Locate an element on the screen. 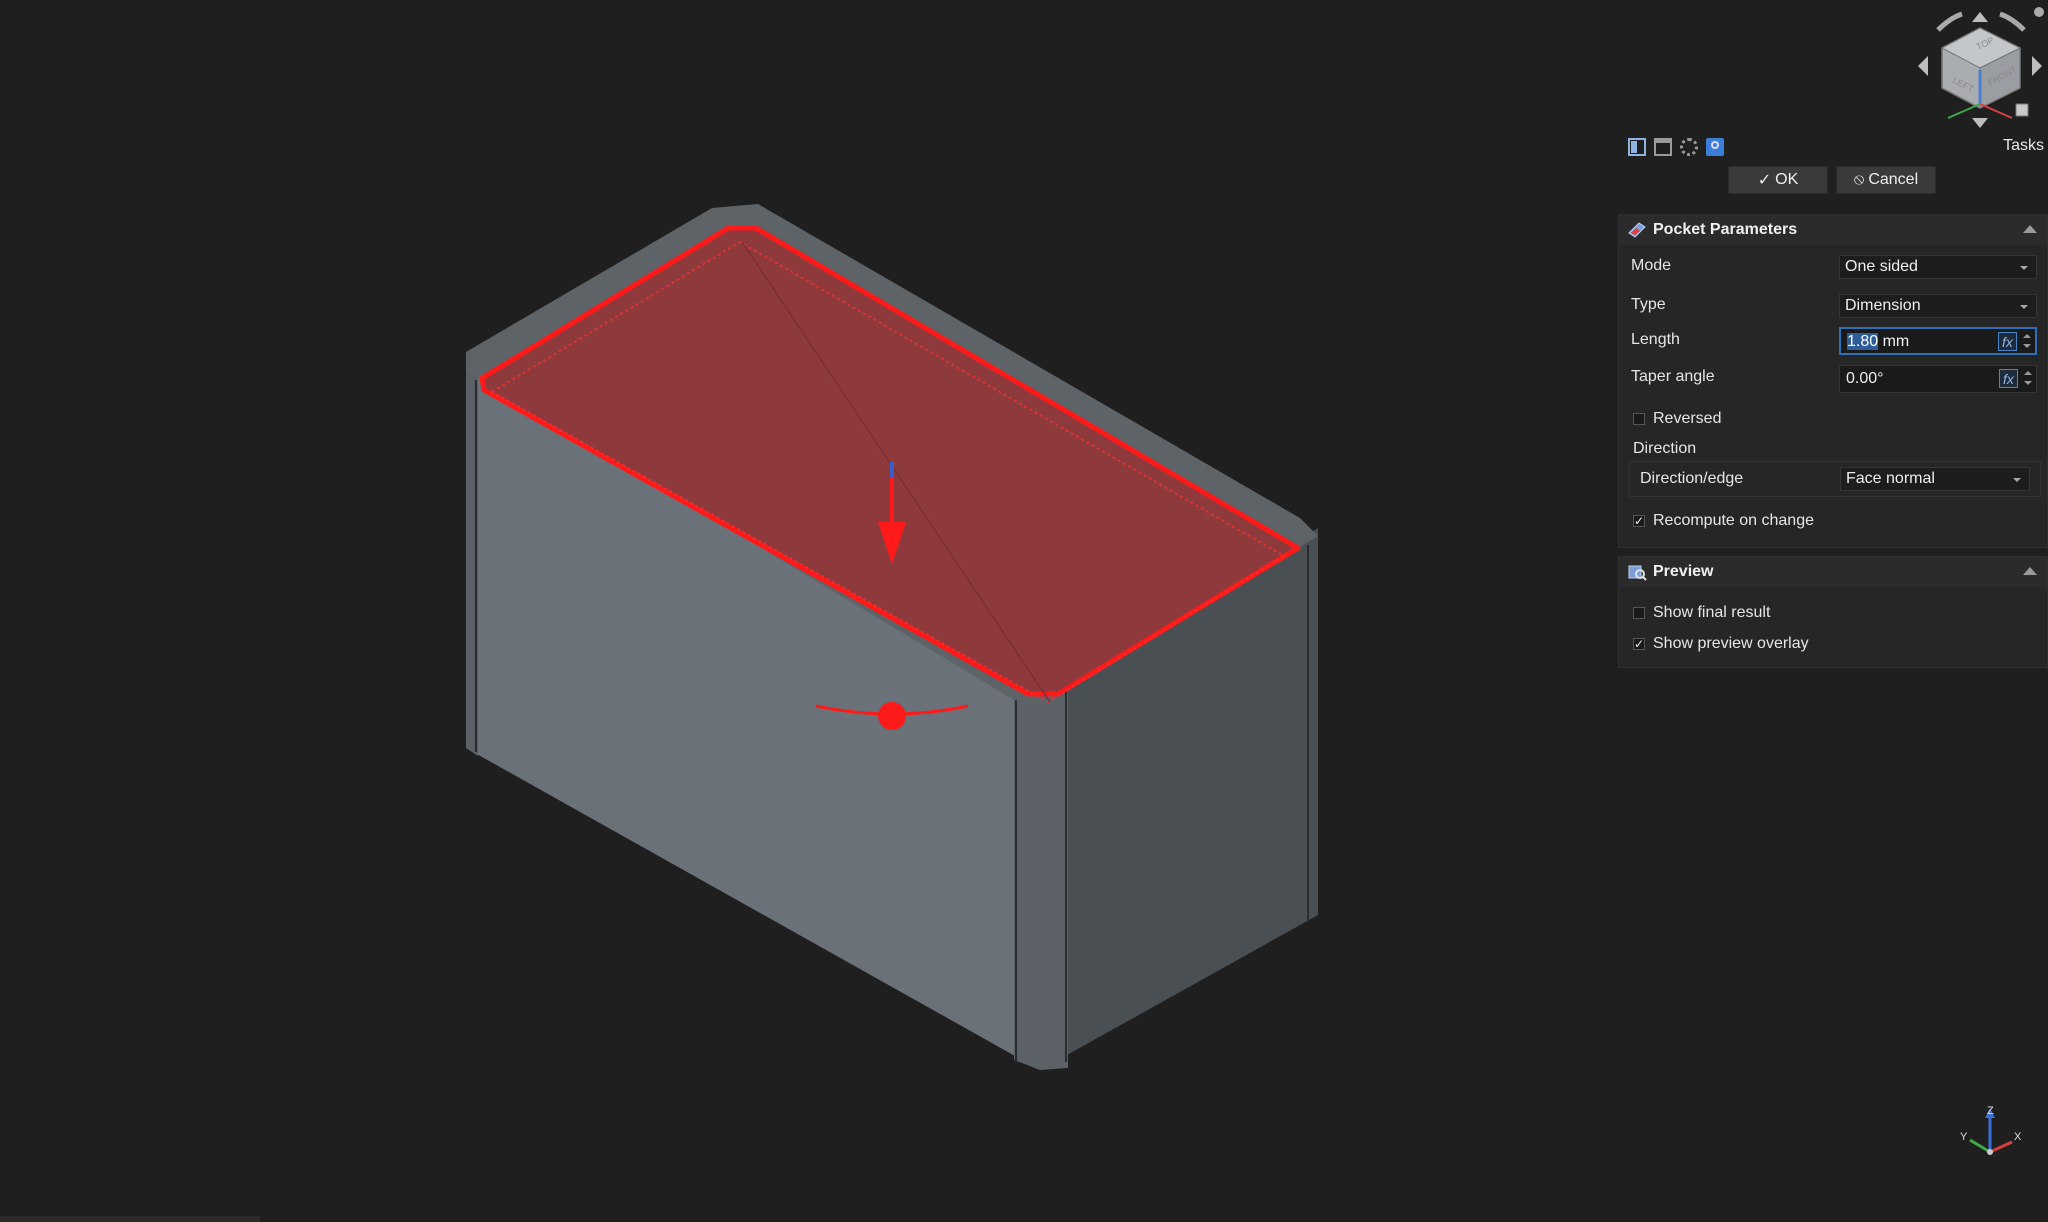  status-bar-fragment is located at coordinates (130, 1219).